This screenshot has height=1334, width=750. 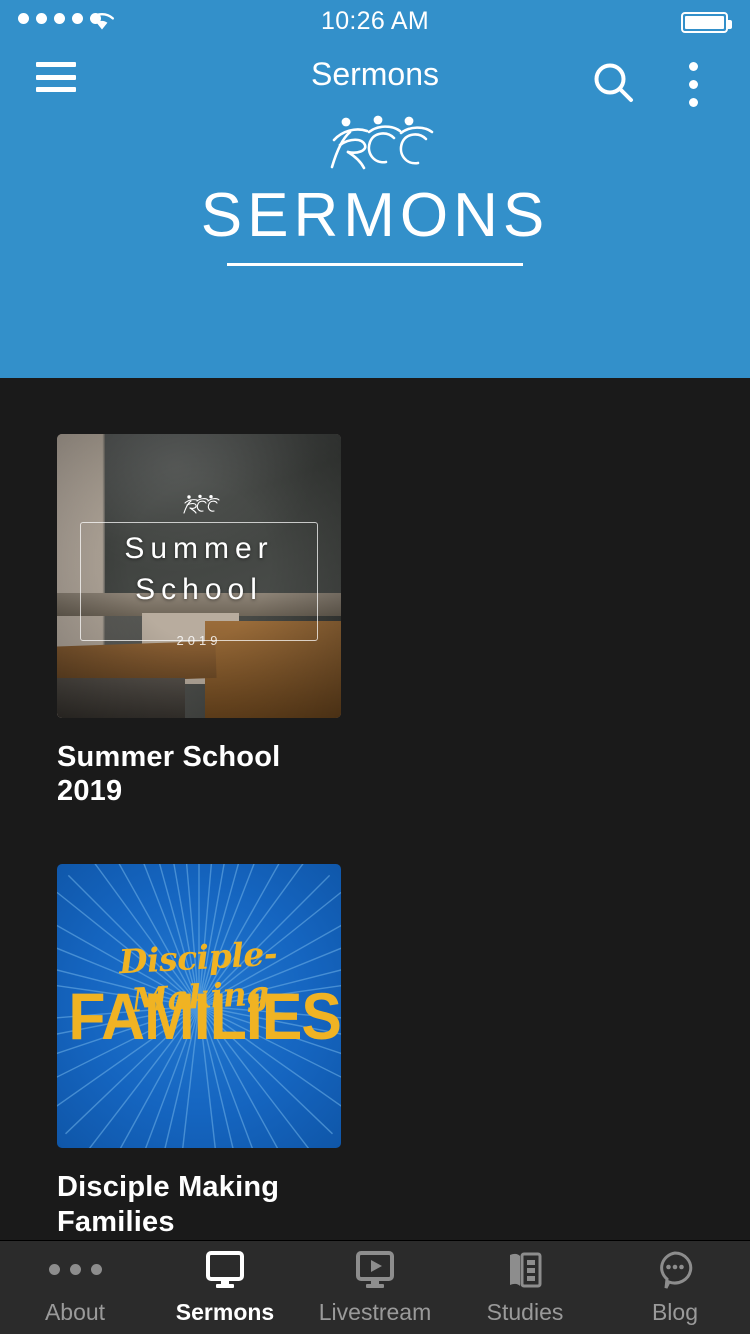 What do you see at coordinates (693, 84) in the screenshot?
I see `more-vertical-icon` at bounding box center [693, 84].